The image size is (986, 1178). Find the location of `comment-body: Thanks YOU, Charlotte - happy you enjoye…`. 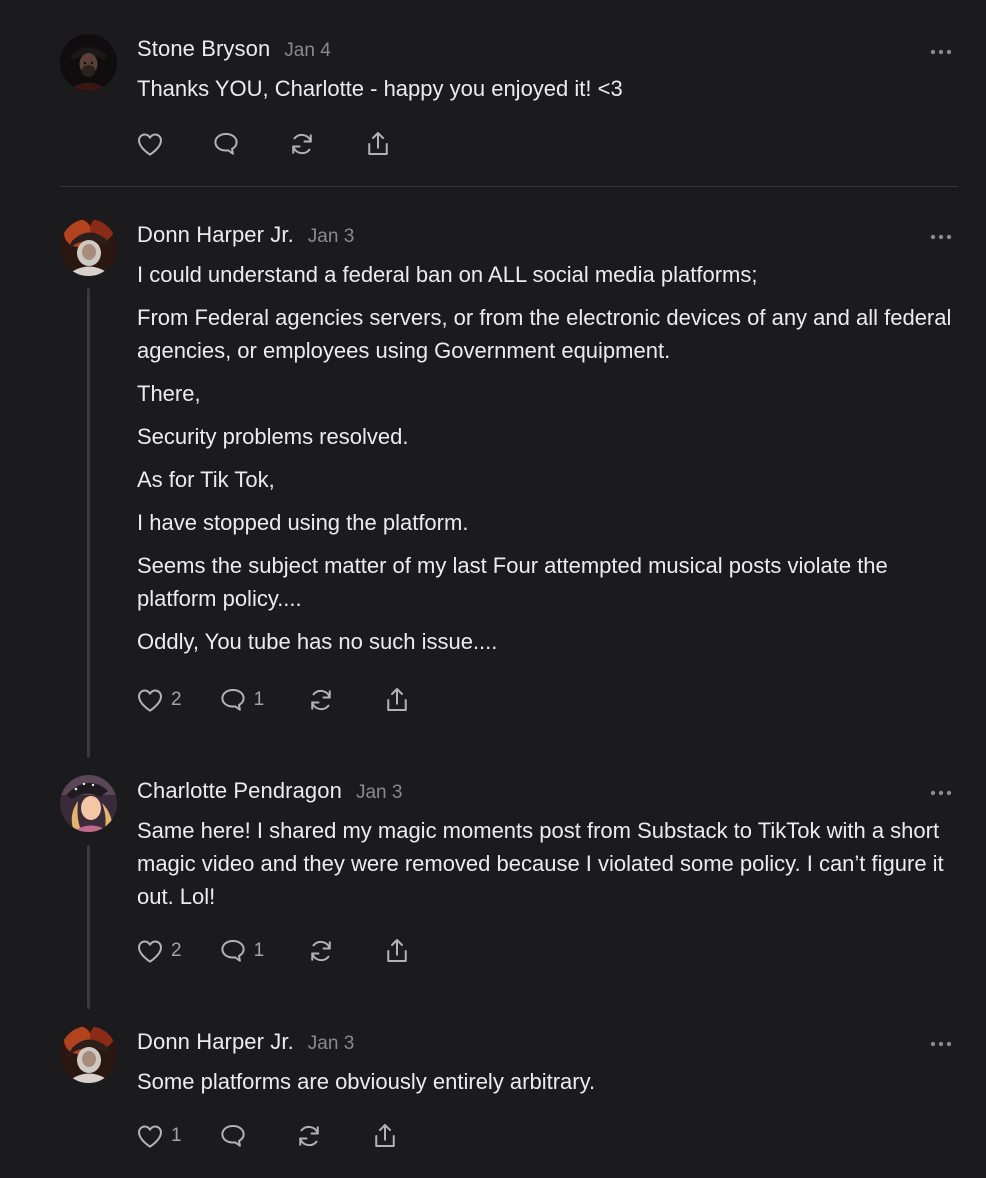

comment-body: Thanks YOU, Charlotte - happy you enjoye… is located at coordinates (552, 93).